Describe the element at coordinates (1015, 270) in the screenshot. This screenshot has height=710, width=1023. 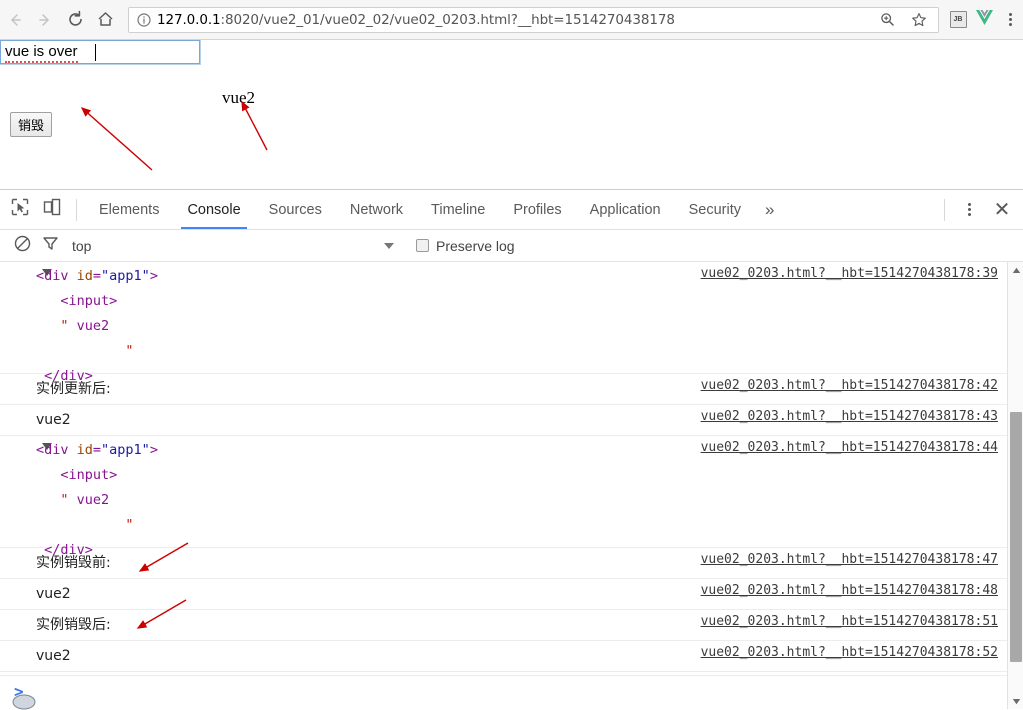
I see `scroll-up-arrow-icon` at that location.